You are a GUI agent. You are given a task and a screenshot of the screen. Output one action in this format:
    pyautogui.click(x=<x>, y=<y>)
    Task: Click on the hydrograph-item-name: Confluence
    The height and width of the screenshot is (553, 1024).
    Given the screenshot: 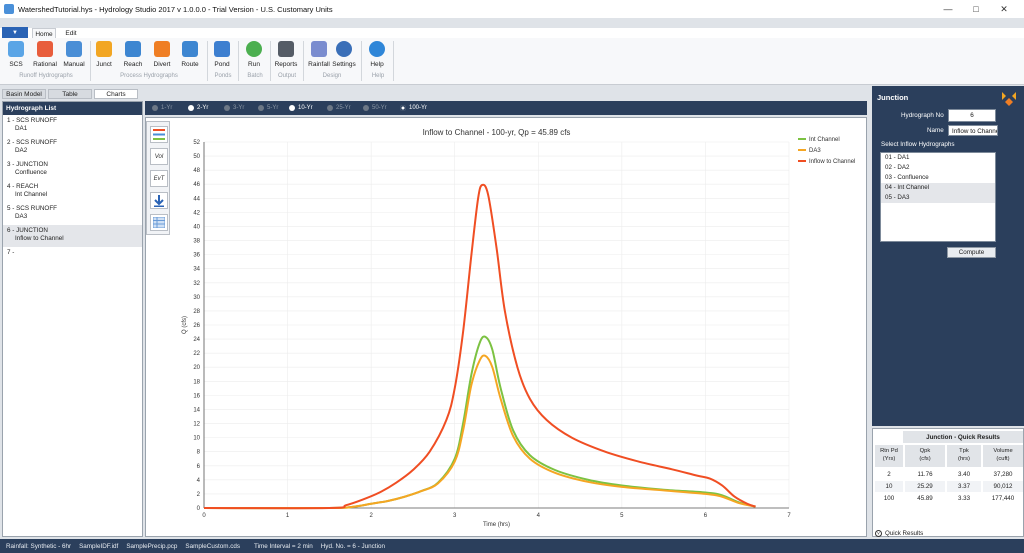 What is the action you would take?
    pyautogui.click(x=31, y=172)
    